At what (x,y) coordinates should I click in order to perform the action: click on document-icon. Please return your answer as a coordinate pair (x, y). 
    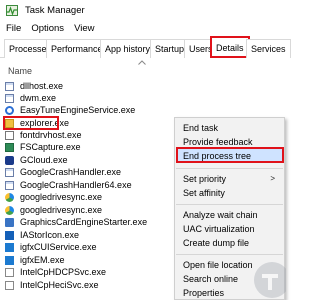
    Looking at the image, I should click on (9, 135).